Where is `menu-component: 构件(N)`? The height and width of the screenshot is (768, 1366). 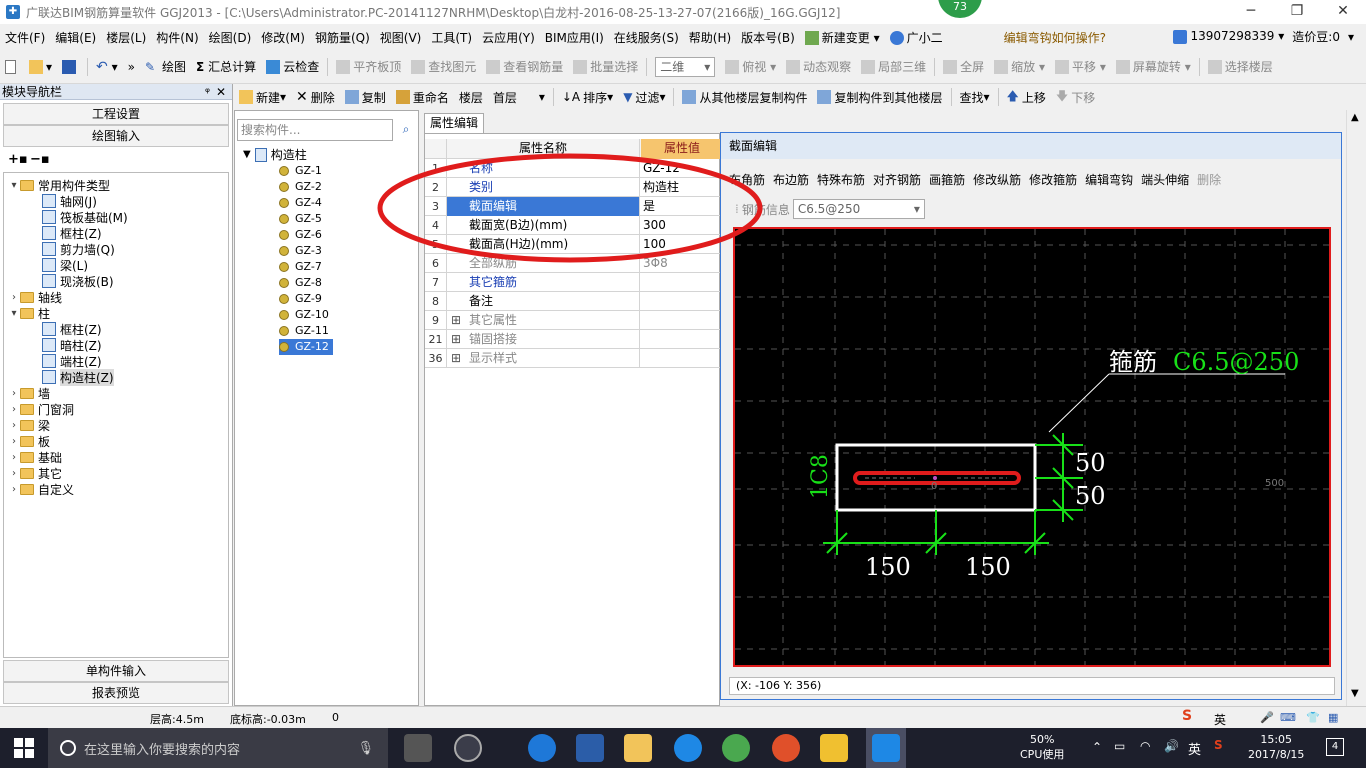
menu-component: 构件(N) is located at coordinates (177, 37).